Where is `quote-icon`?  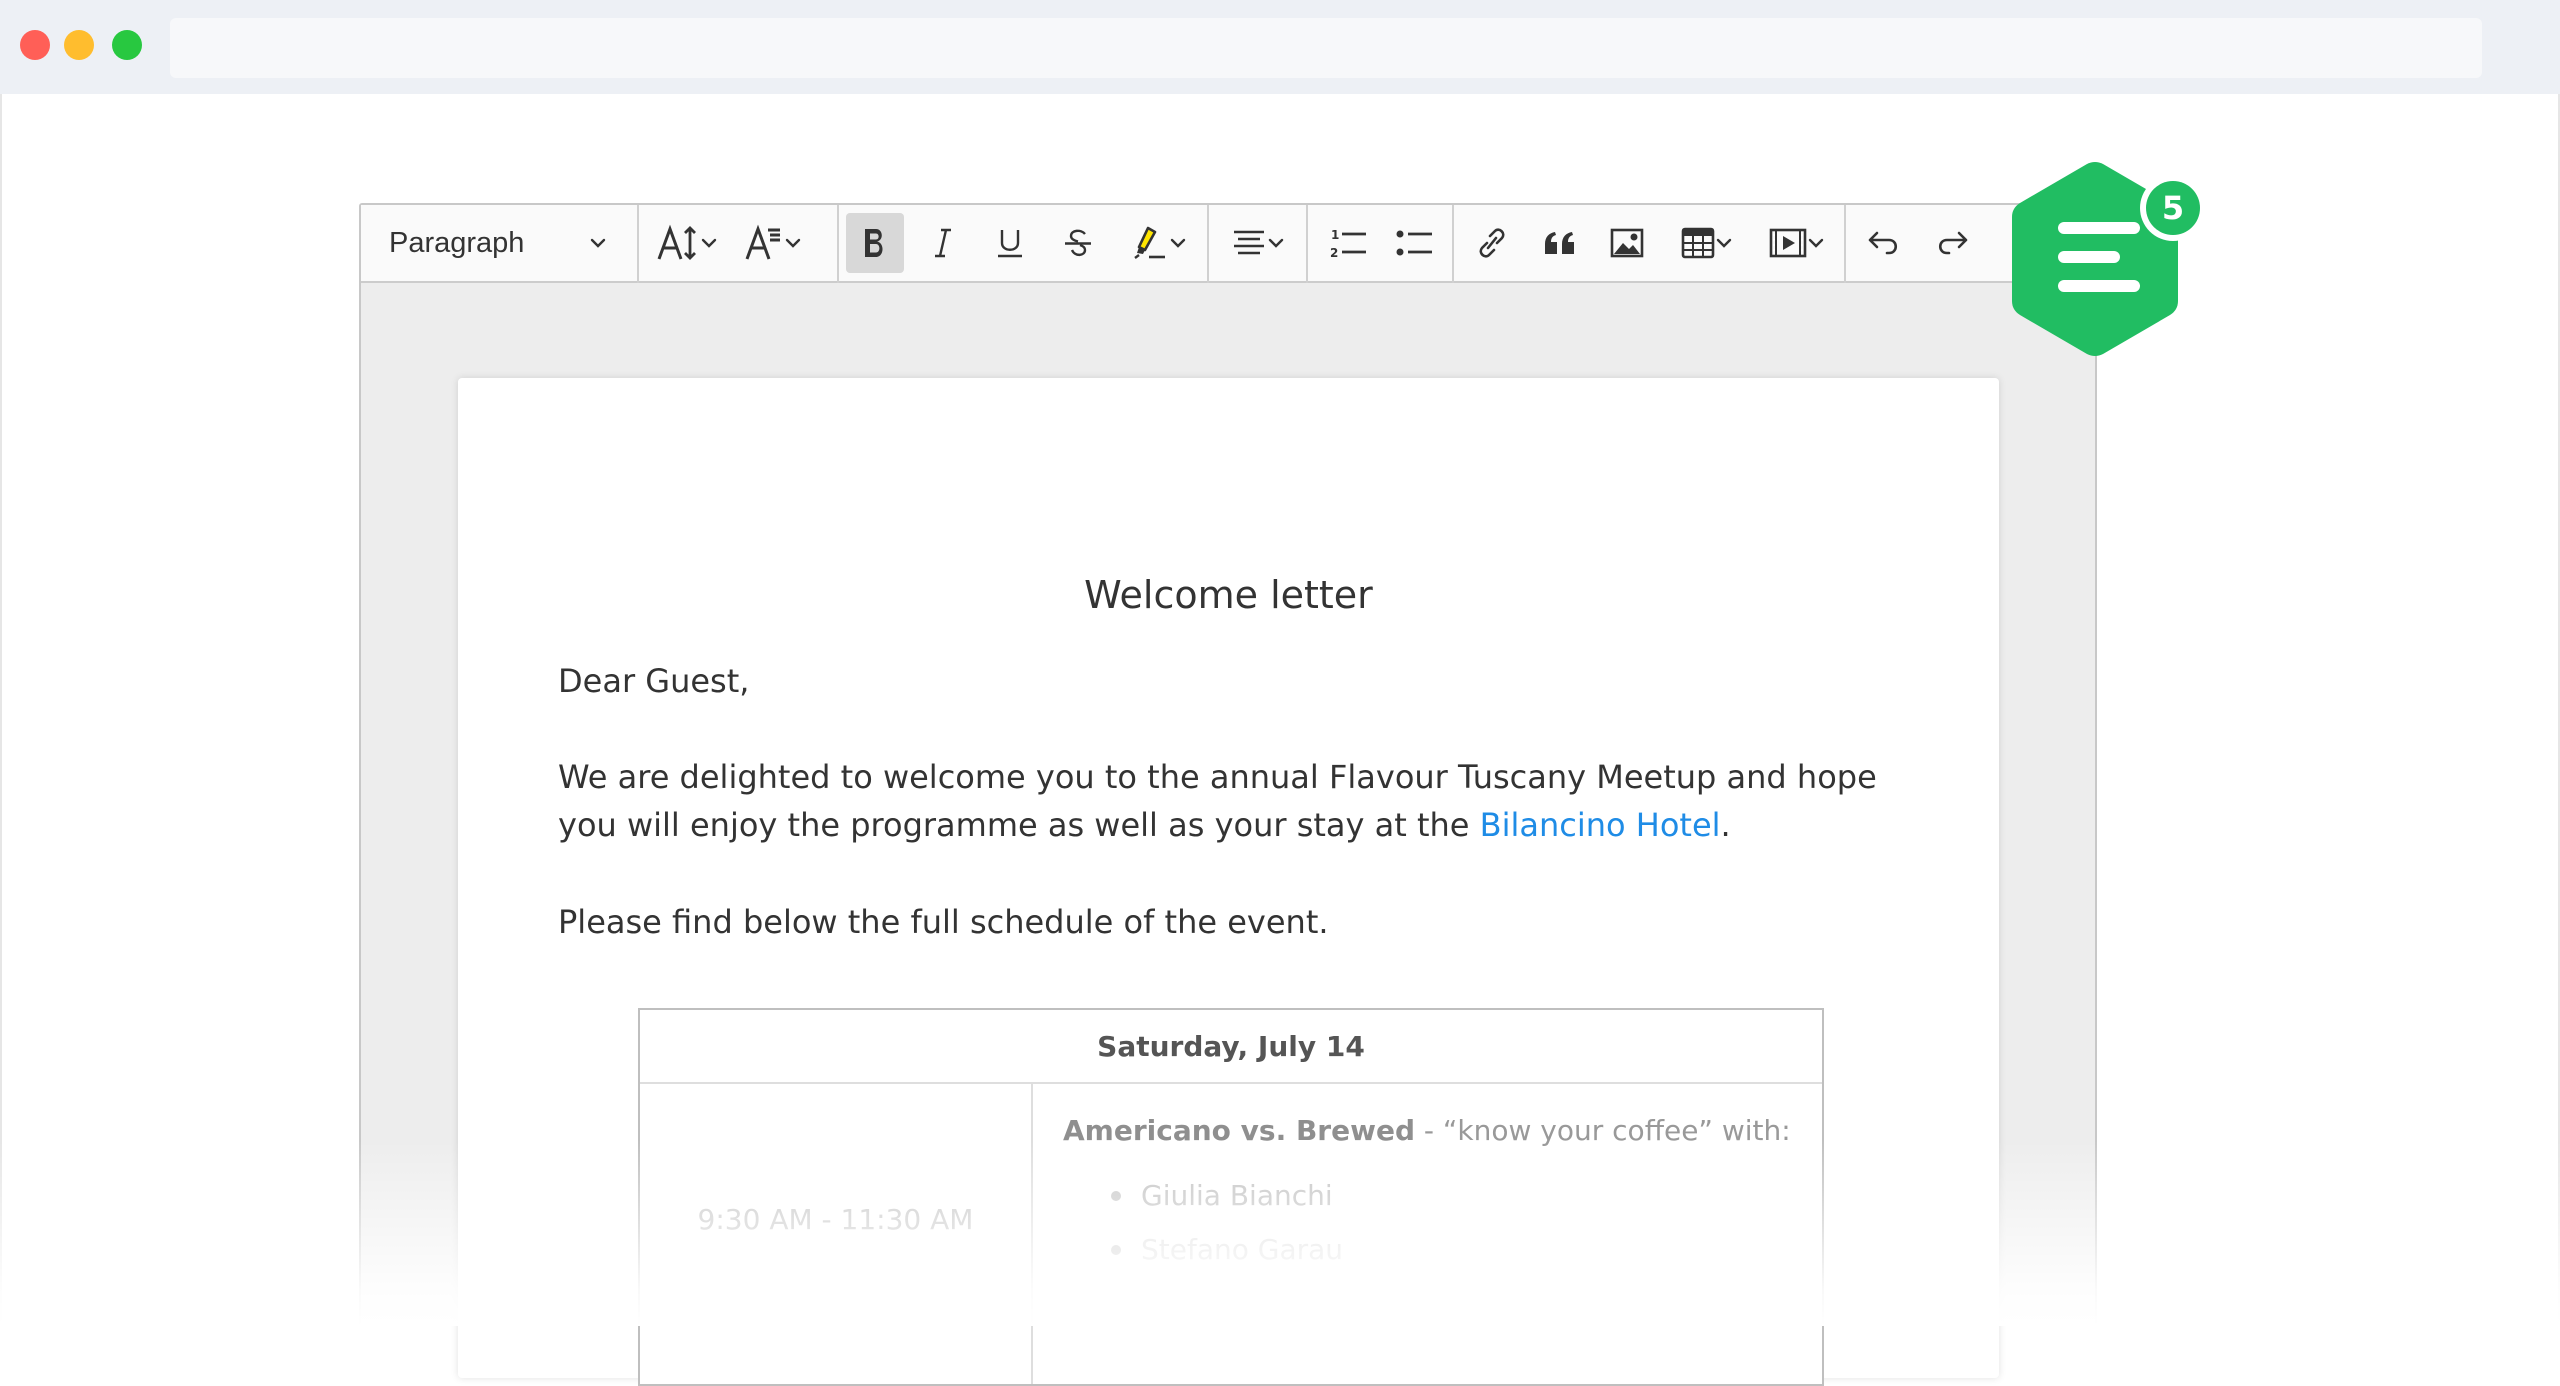 quote-icon is located at coordinates (1560, 243).